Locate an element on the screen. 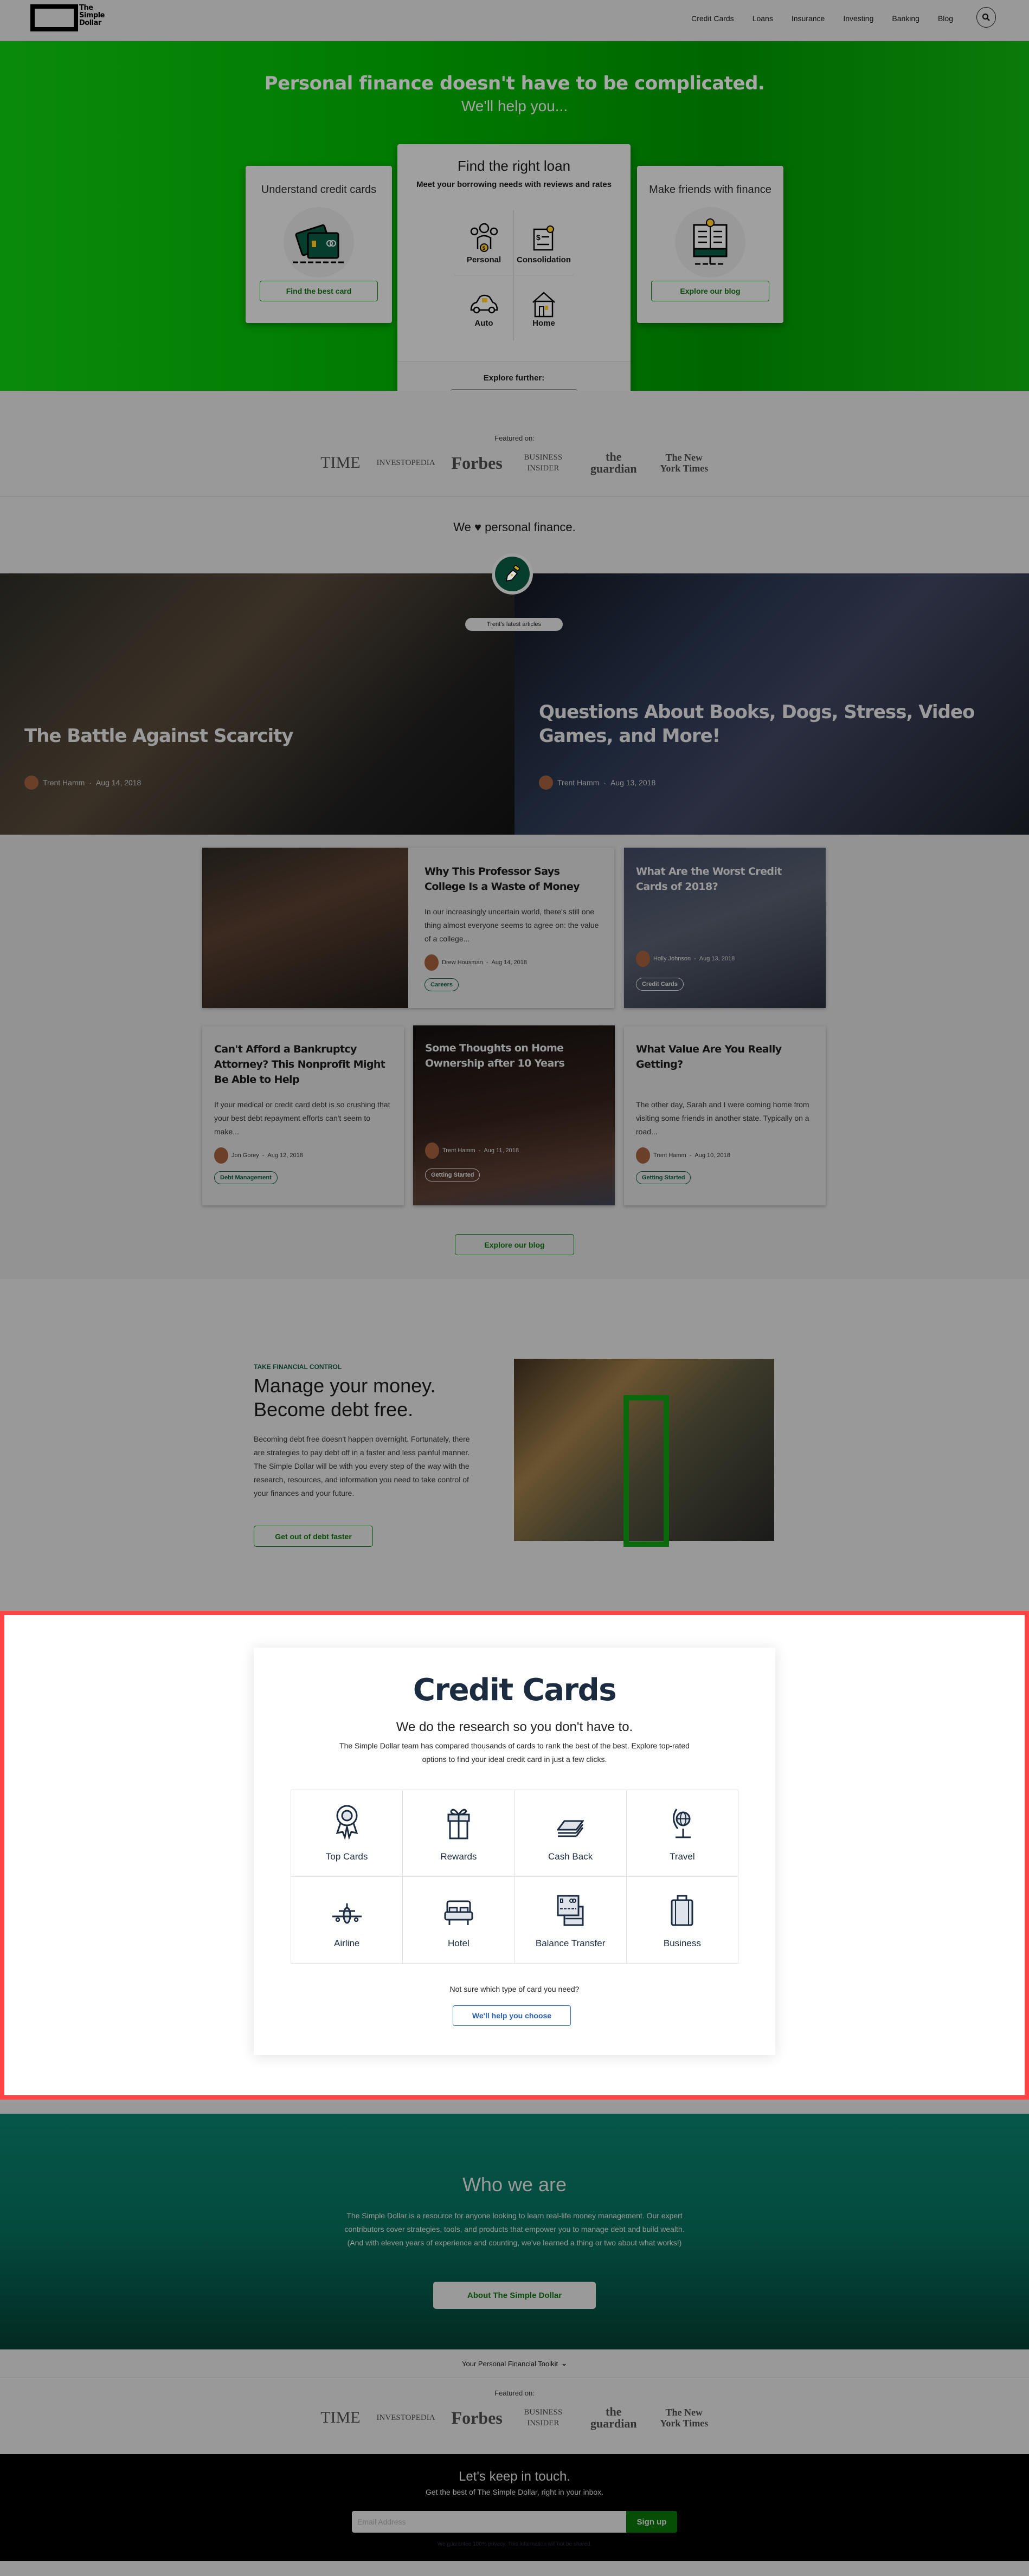 This screenshot has height=2576, width=1029. section-heading: Manage your money. Become debt free. is located at coordinates (345, 1397).